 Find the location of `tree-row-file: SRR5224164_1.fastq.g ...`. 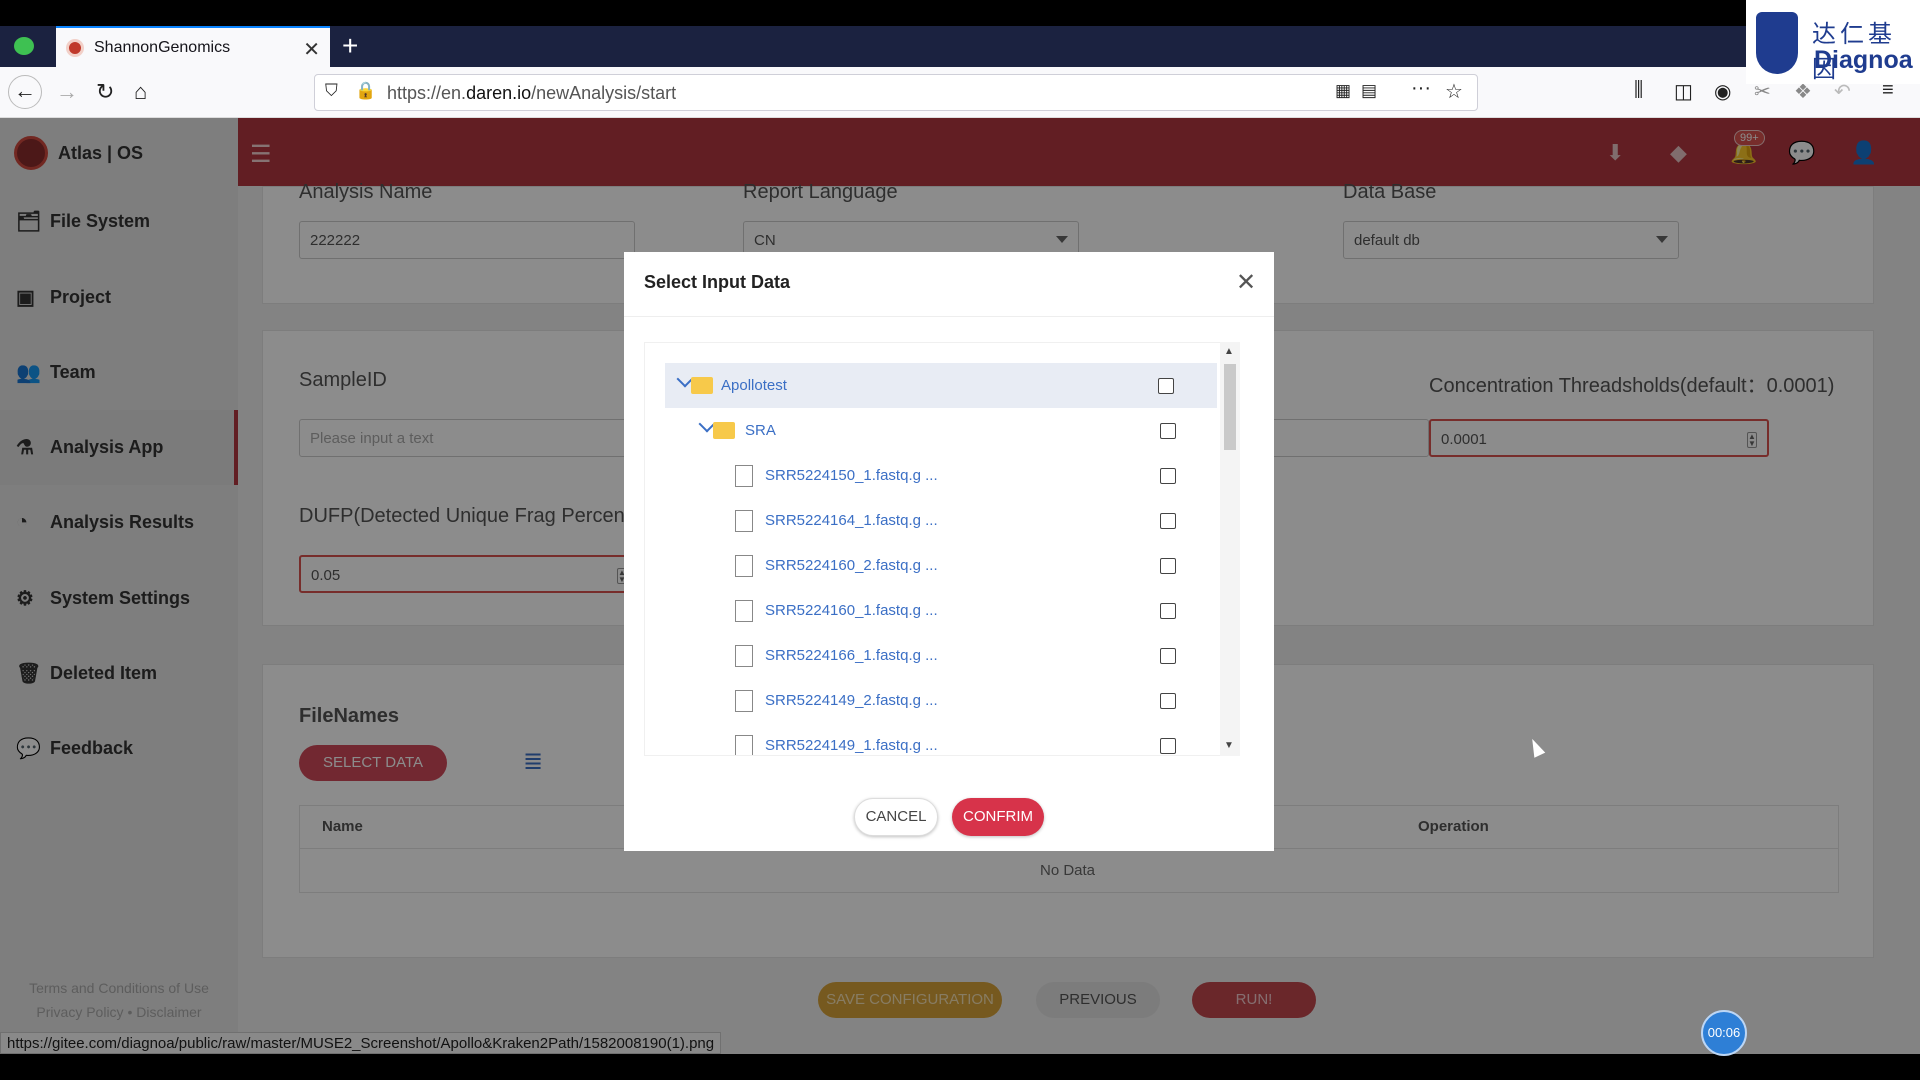

tree-row-file: SRR5224164_1.fastq.g ... is located at coordinates (941, 520).